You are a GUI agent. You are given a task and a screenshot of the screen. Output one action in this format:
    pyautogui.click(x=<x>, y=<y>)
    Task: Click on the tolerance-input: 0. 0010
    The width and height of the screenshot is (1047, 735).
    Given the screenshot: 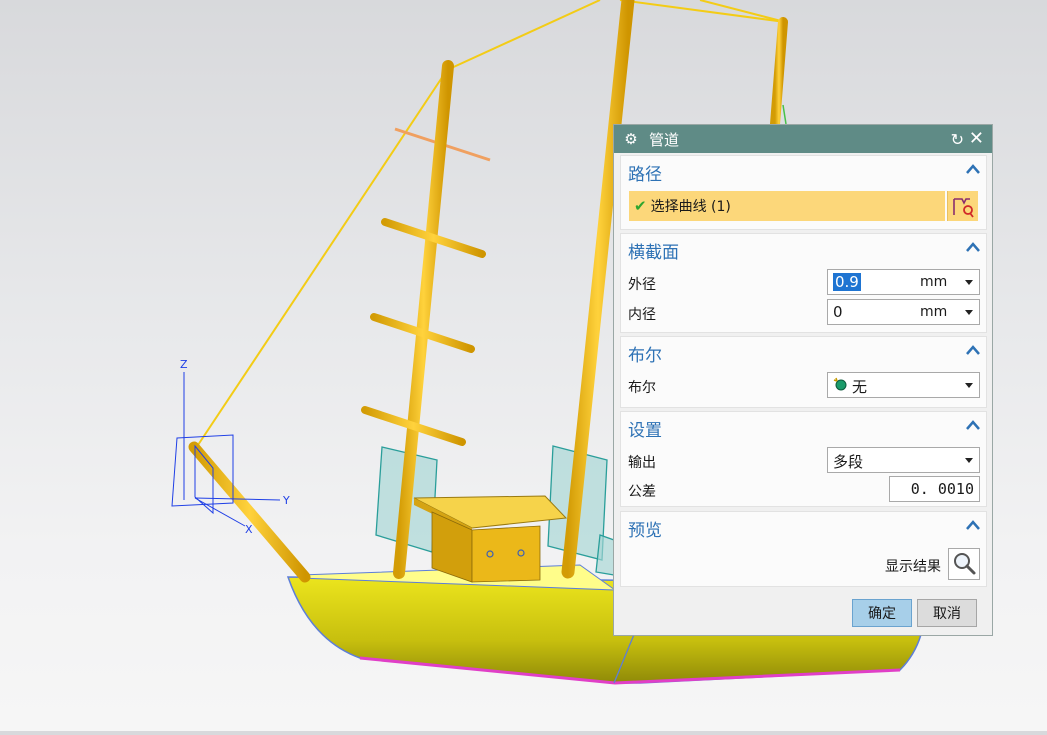 What is the action you would take?
    pyautogui.click(x=934, y=489)
    